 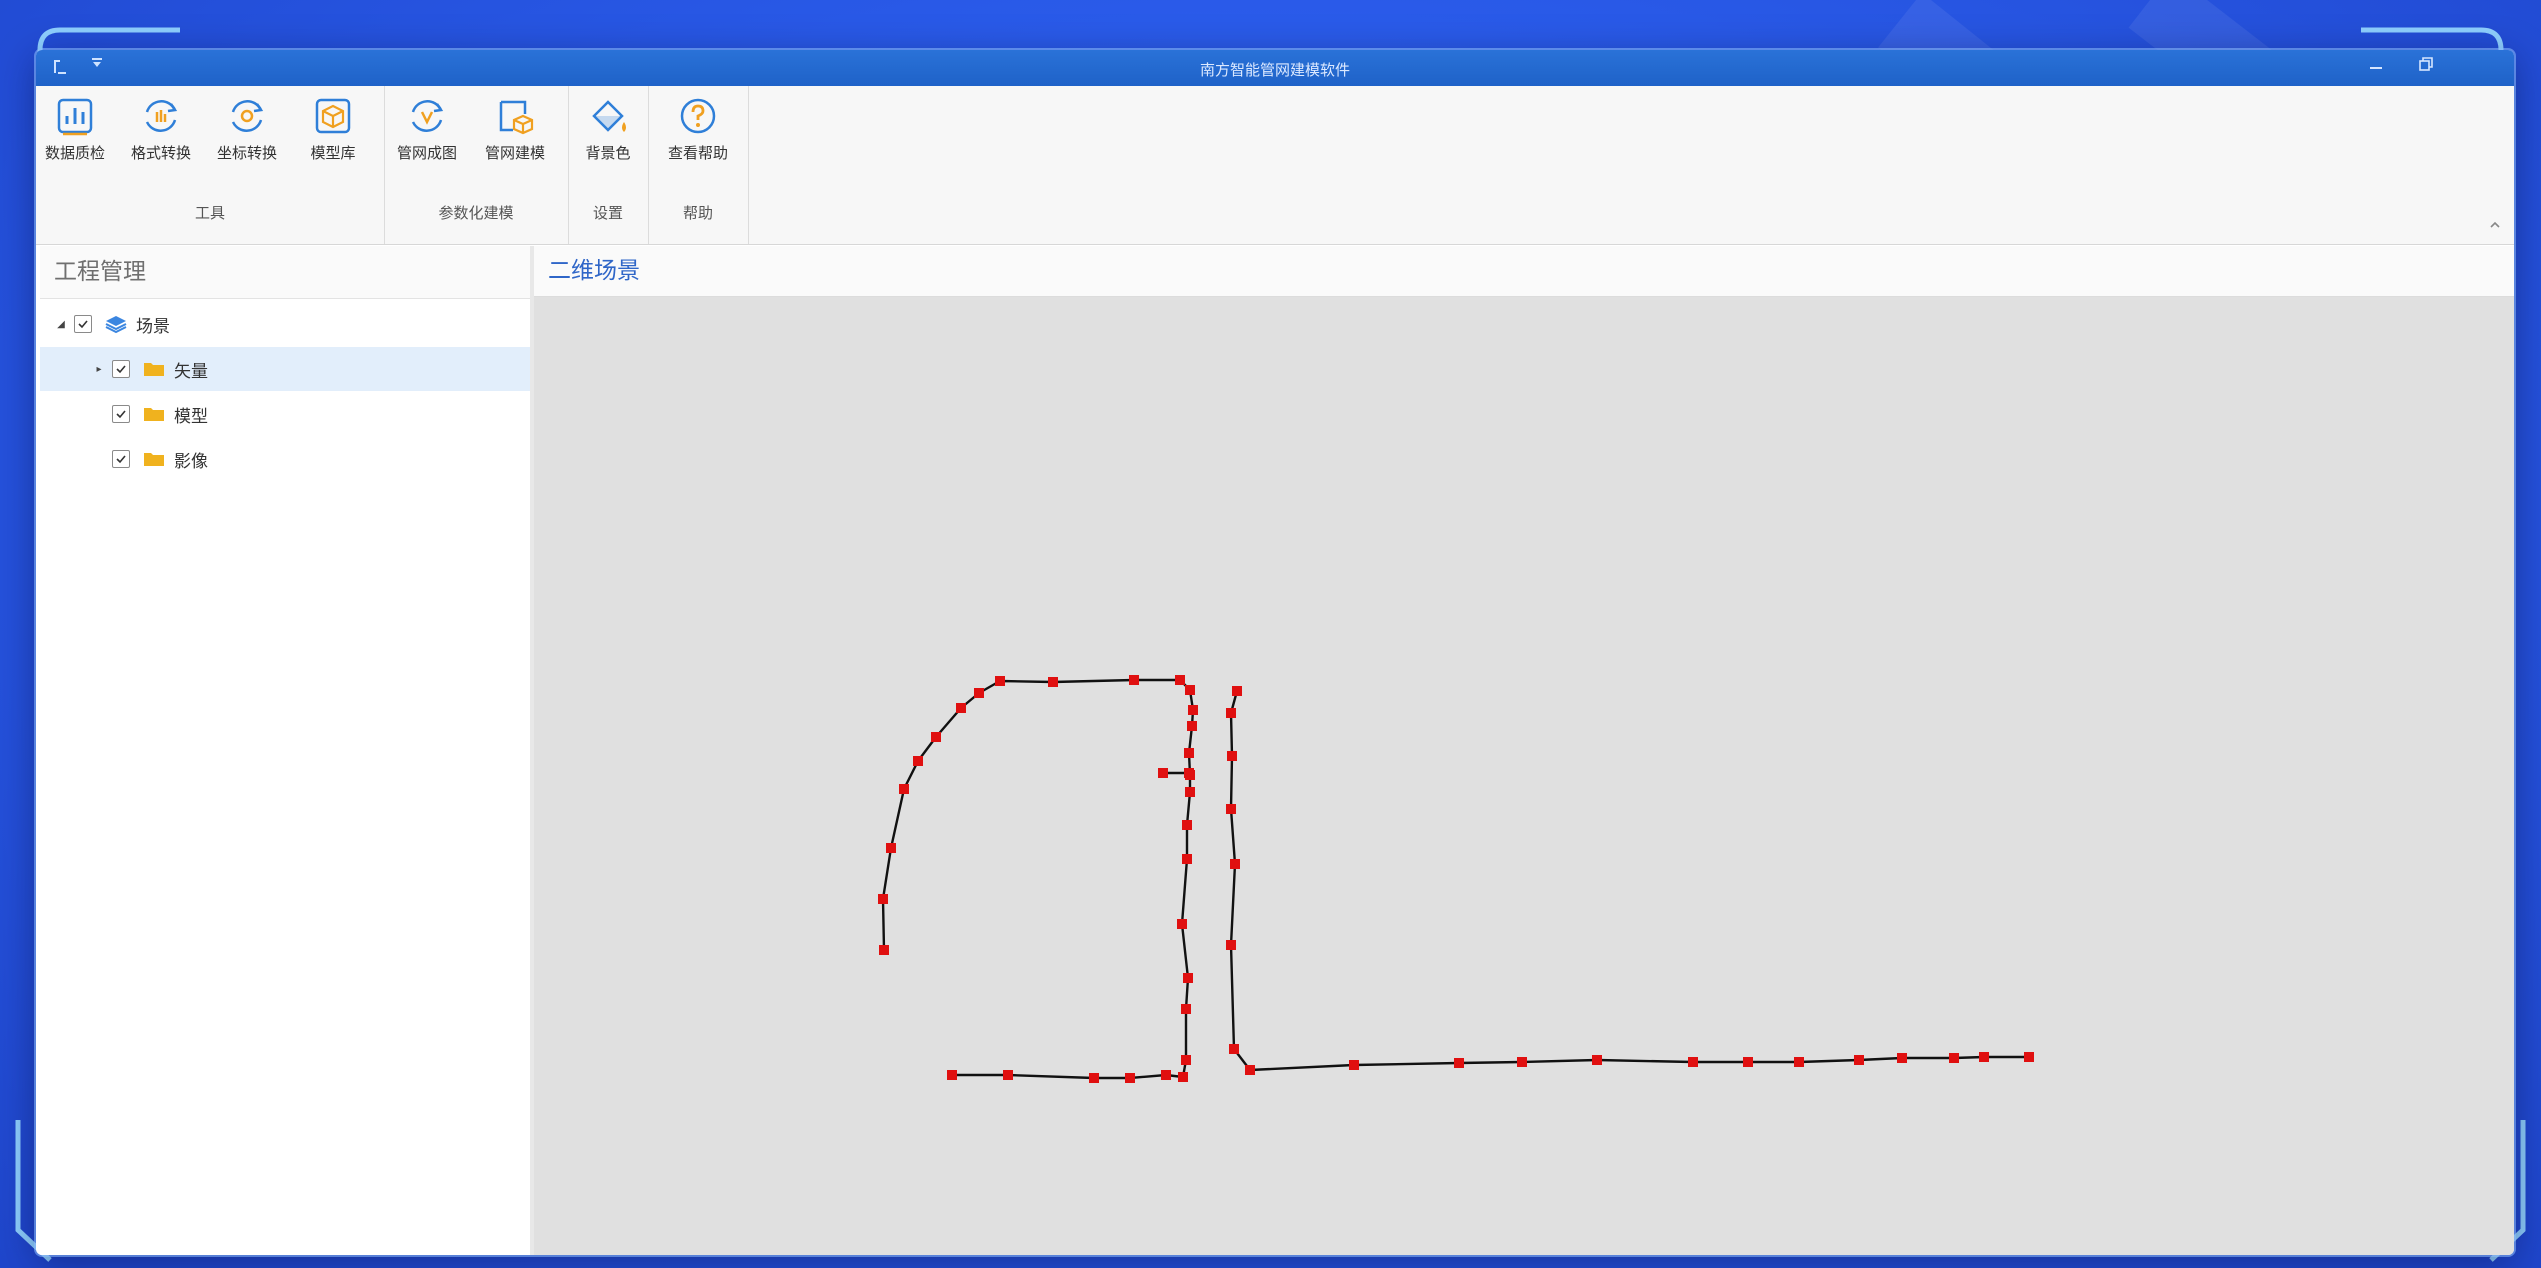 I want to click on coordinate-convert-icon, so click(x=247, y=116).